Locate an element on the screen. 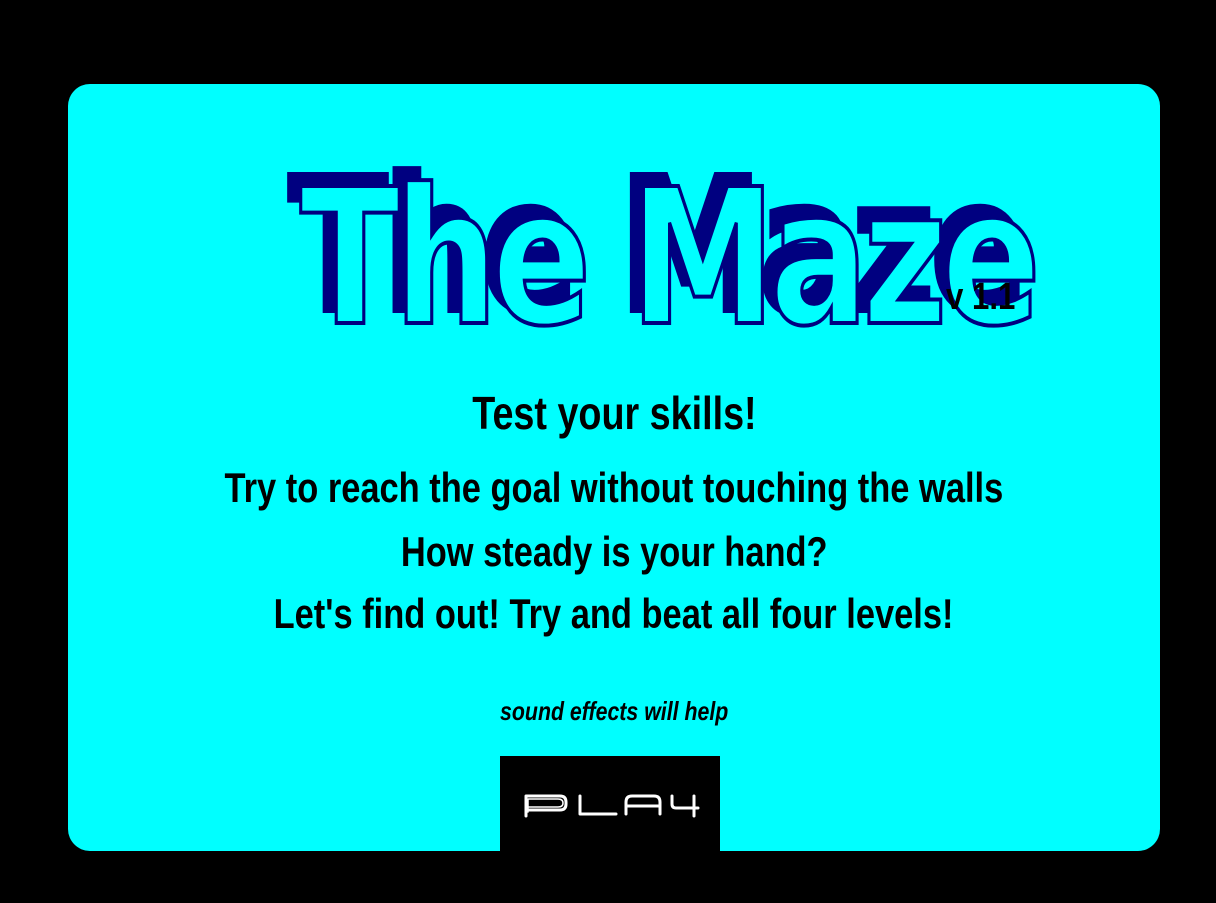 Image resolution: width=1216 pixels, height=903 pixels. play-button: PLAY is located at coordinates (610, 803).